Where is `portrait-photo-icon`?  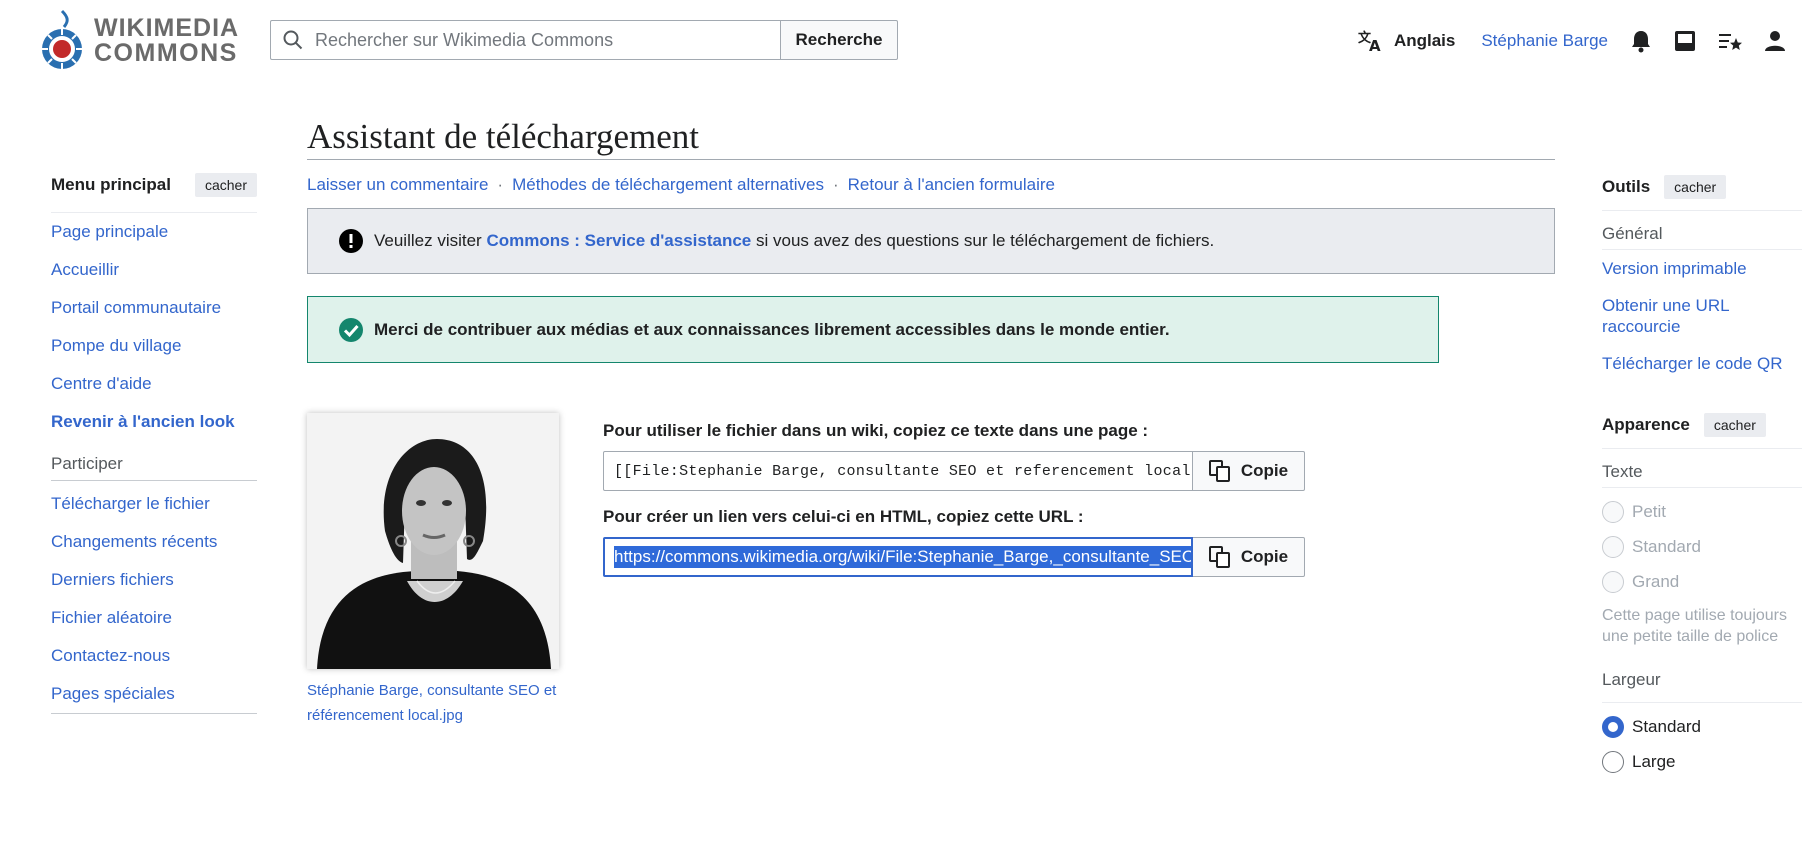 portrait-photo-icon is located at coordinates (433, 541).